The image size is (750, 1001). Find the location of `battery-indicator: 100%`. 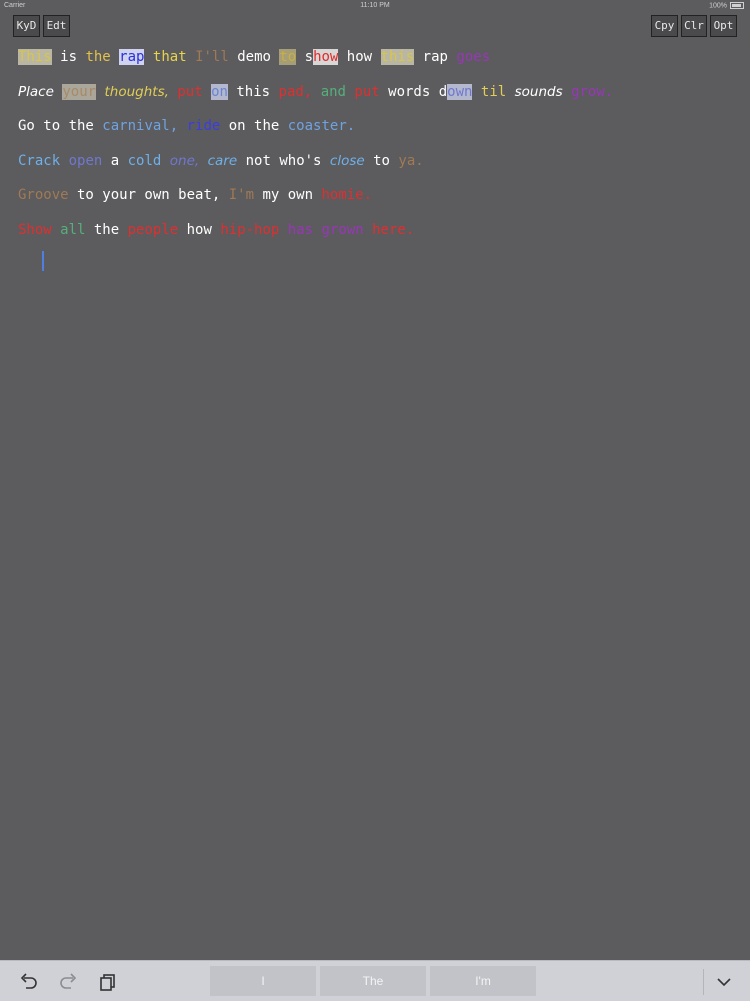

battery-indicator: 100% is located at coordinates (726, 5).